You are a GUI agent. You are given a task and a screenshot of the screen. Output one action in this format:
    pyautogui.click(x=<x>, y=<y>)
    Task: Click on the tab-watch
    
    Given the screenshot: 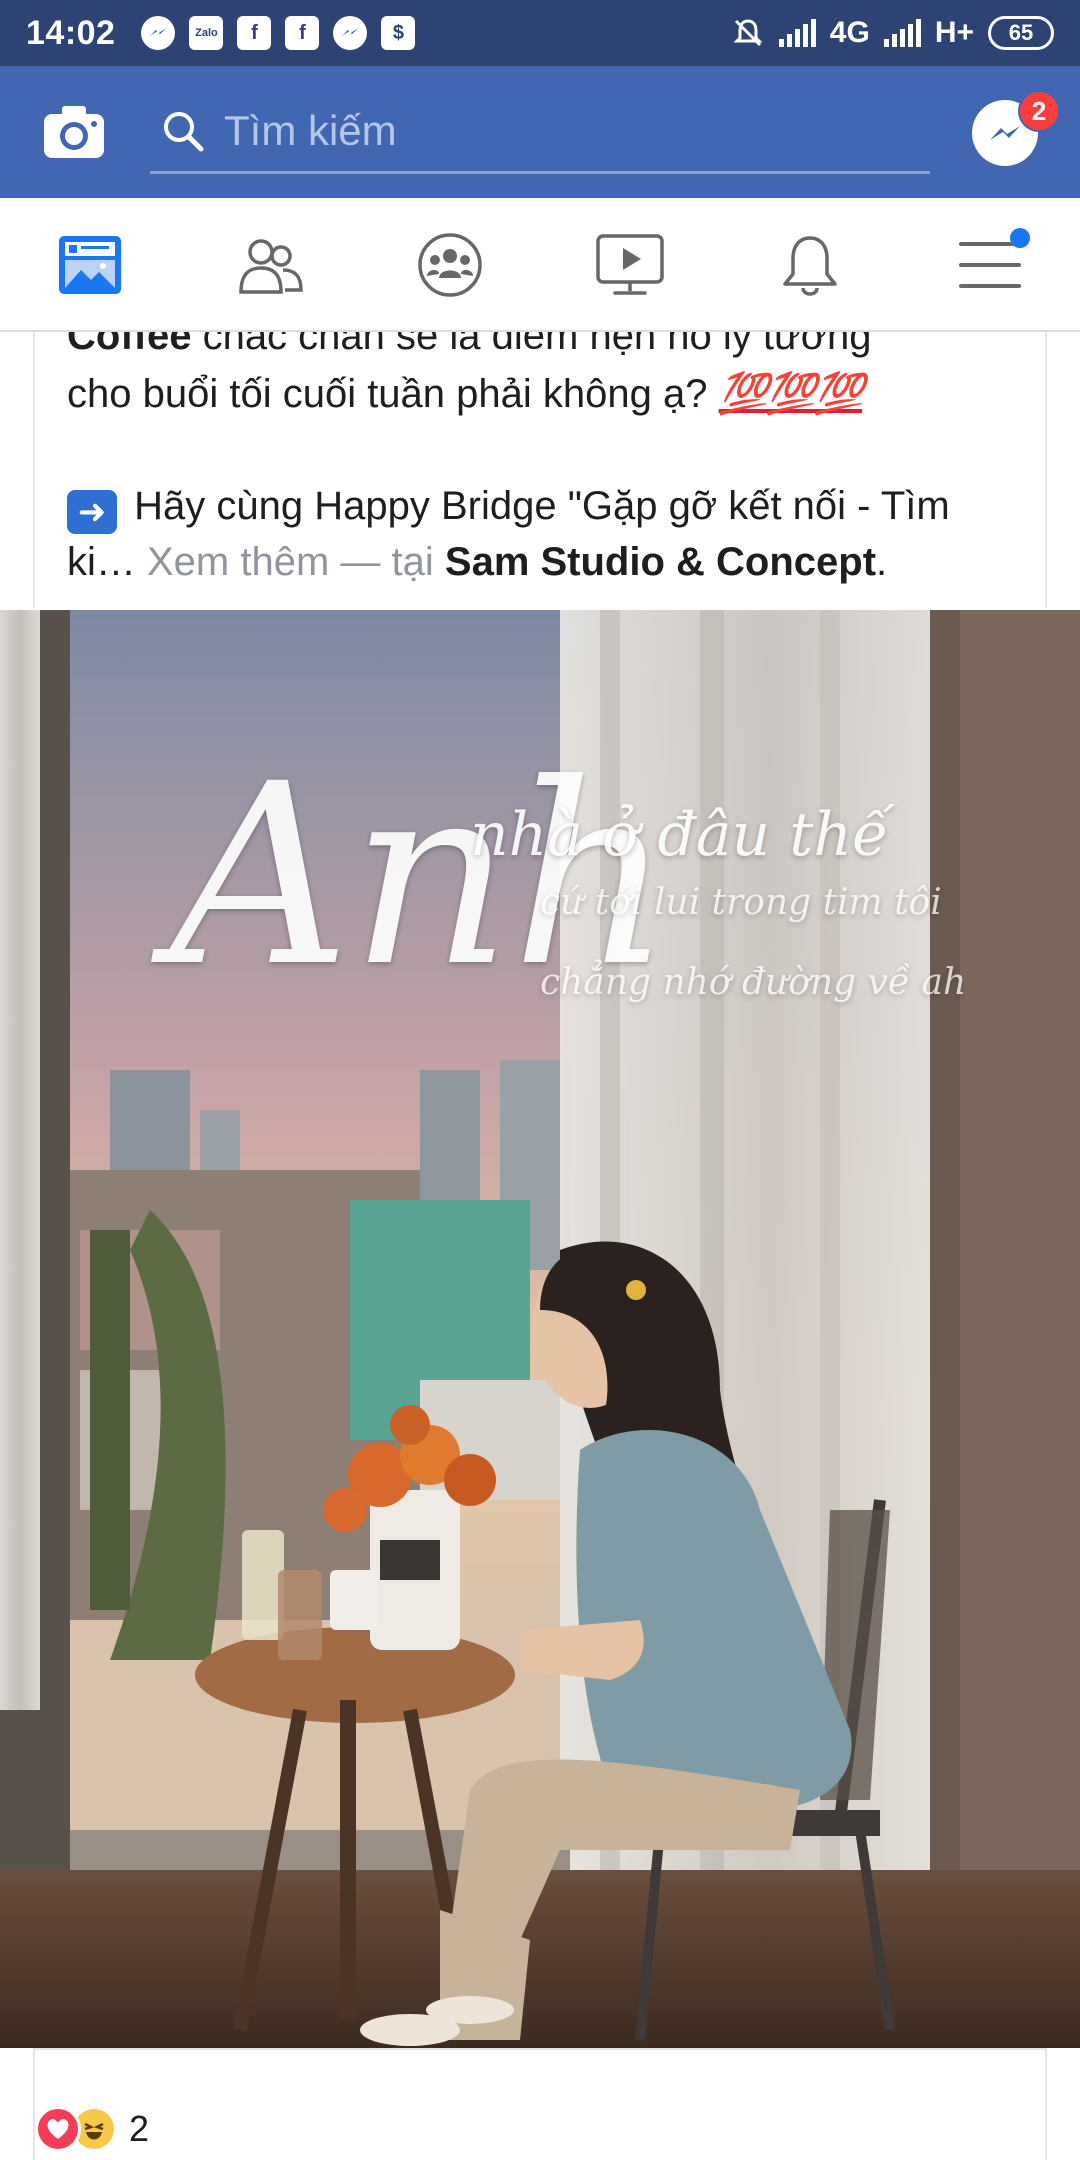 What is the action you would take?
    pyautogui.click(x=630, y=265)
    